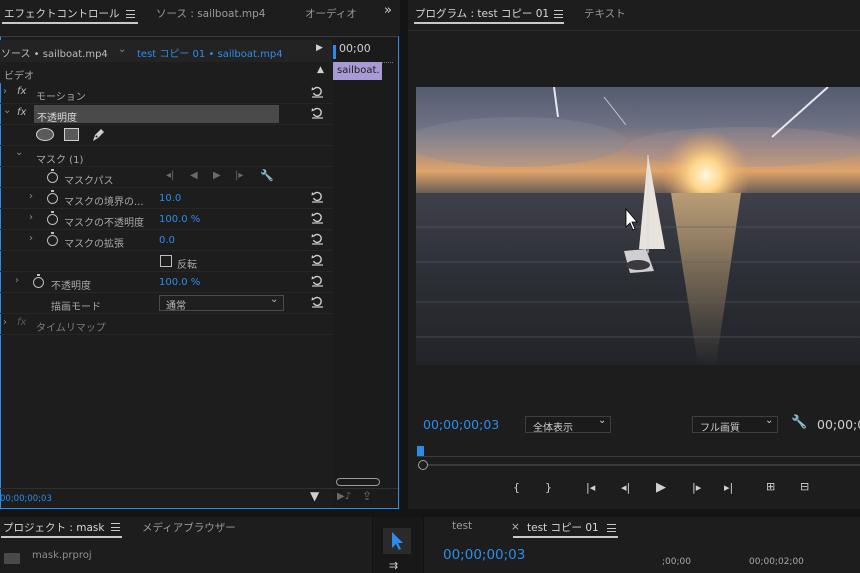  I want to click on mask-feather-row: › マスクの境界の... 10.0, so click(166, 198).